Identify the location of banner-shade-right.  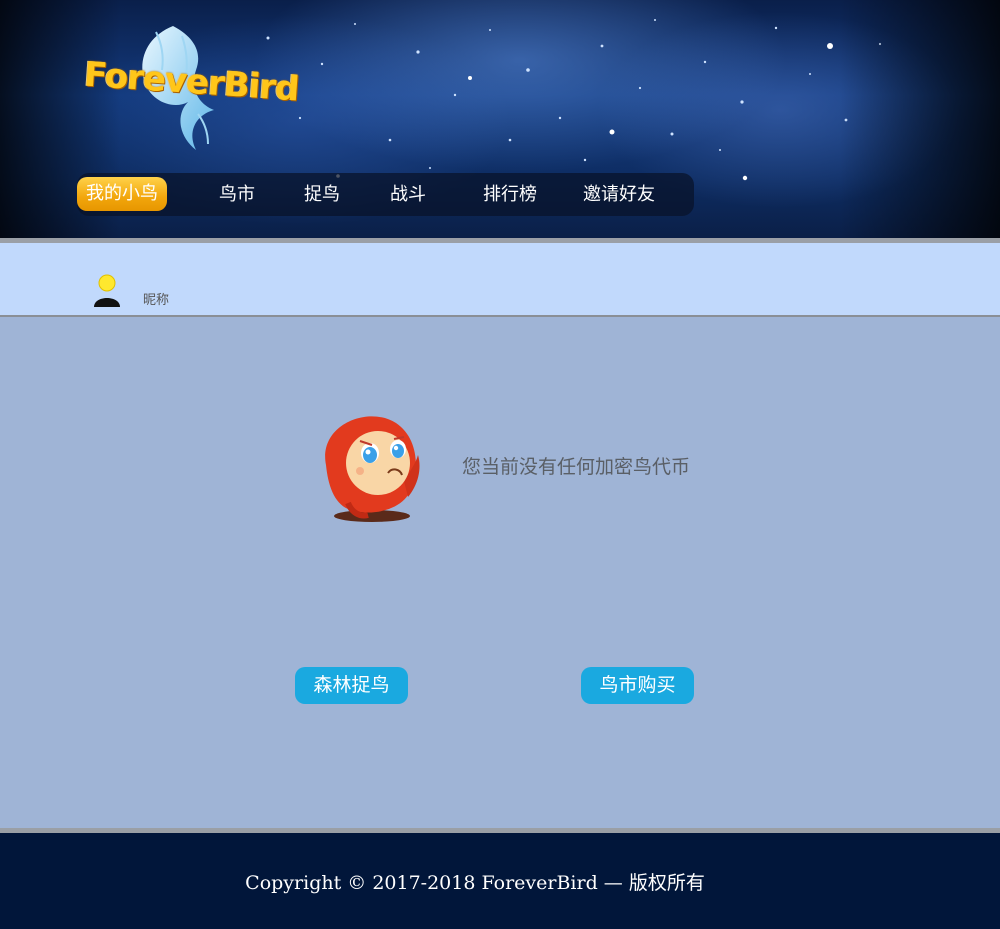
(920, 119).